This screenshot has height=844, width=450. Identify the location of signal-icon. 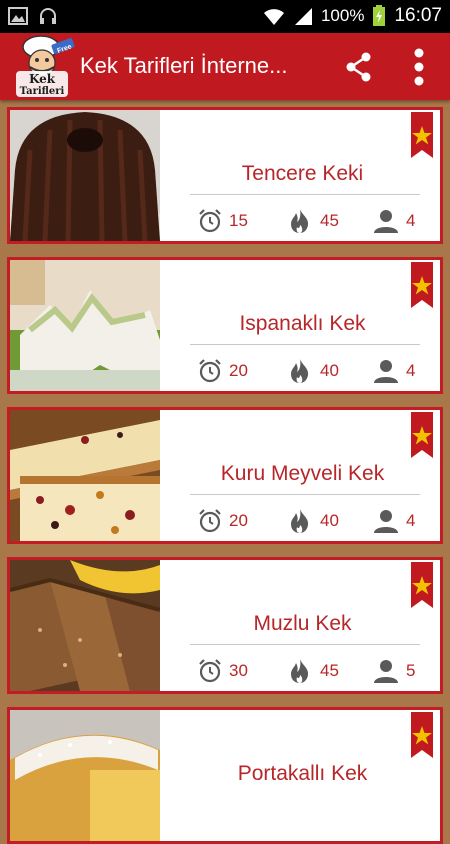
(303, 16).